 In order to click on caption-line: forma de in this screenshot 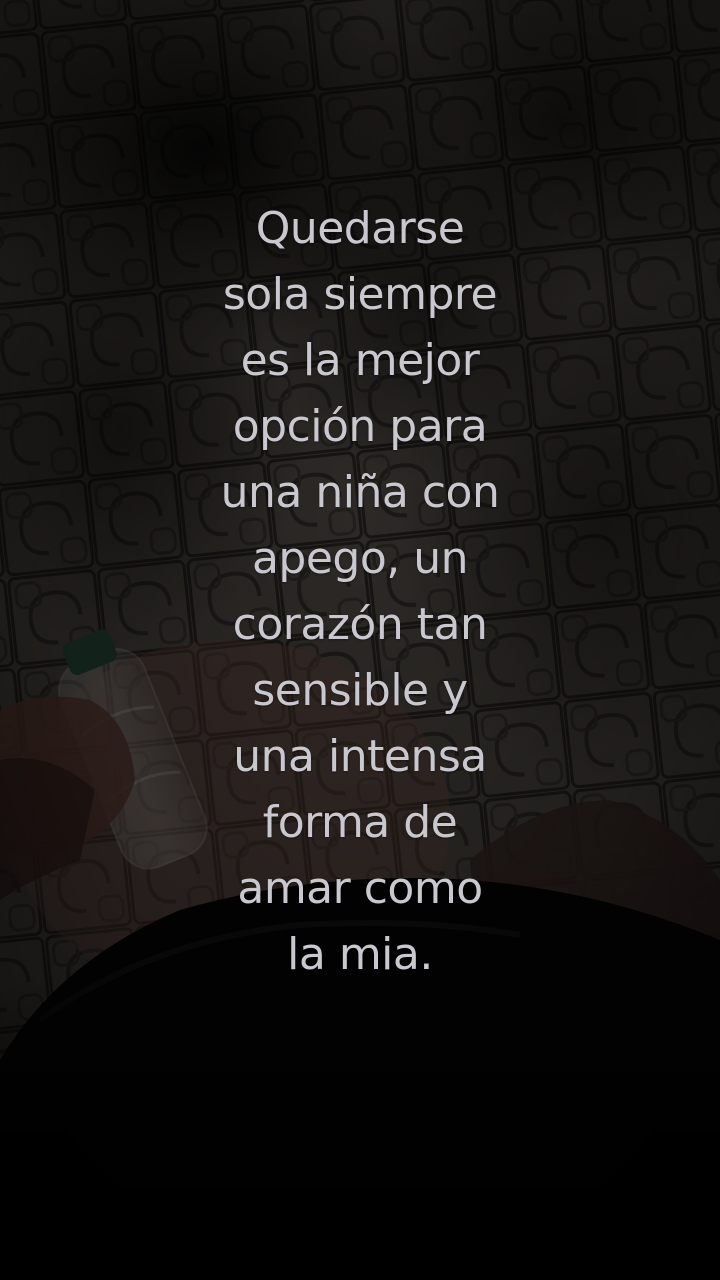, I will do `click(360, 822)`.